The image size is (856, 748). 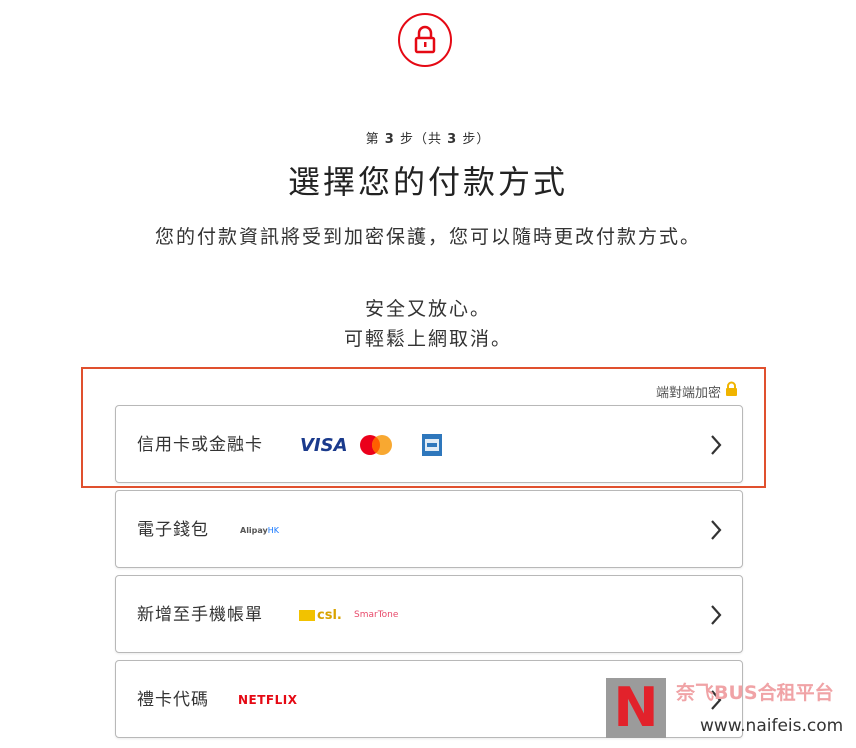 What do you see at coordinates (425, 40) in the screenshot?
I see `lock-icon` at bounding box center [425, 40].